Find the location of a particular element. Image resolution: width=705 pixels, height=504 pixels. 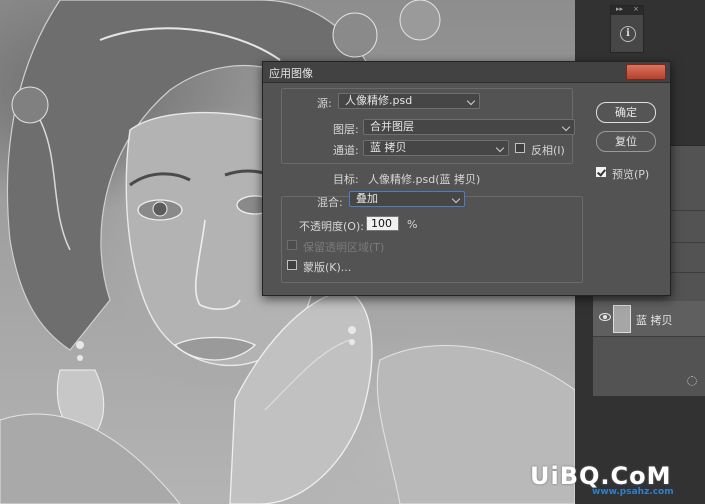

ok-button: 确定 is located at coordinates (626, 112).